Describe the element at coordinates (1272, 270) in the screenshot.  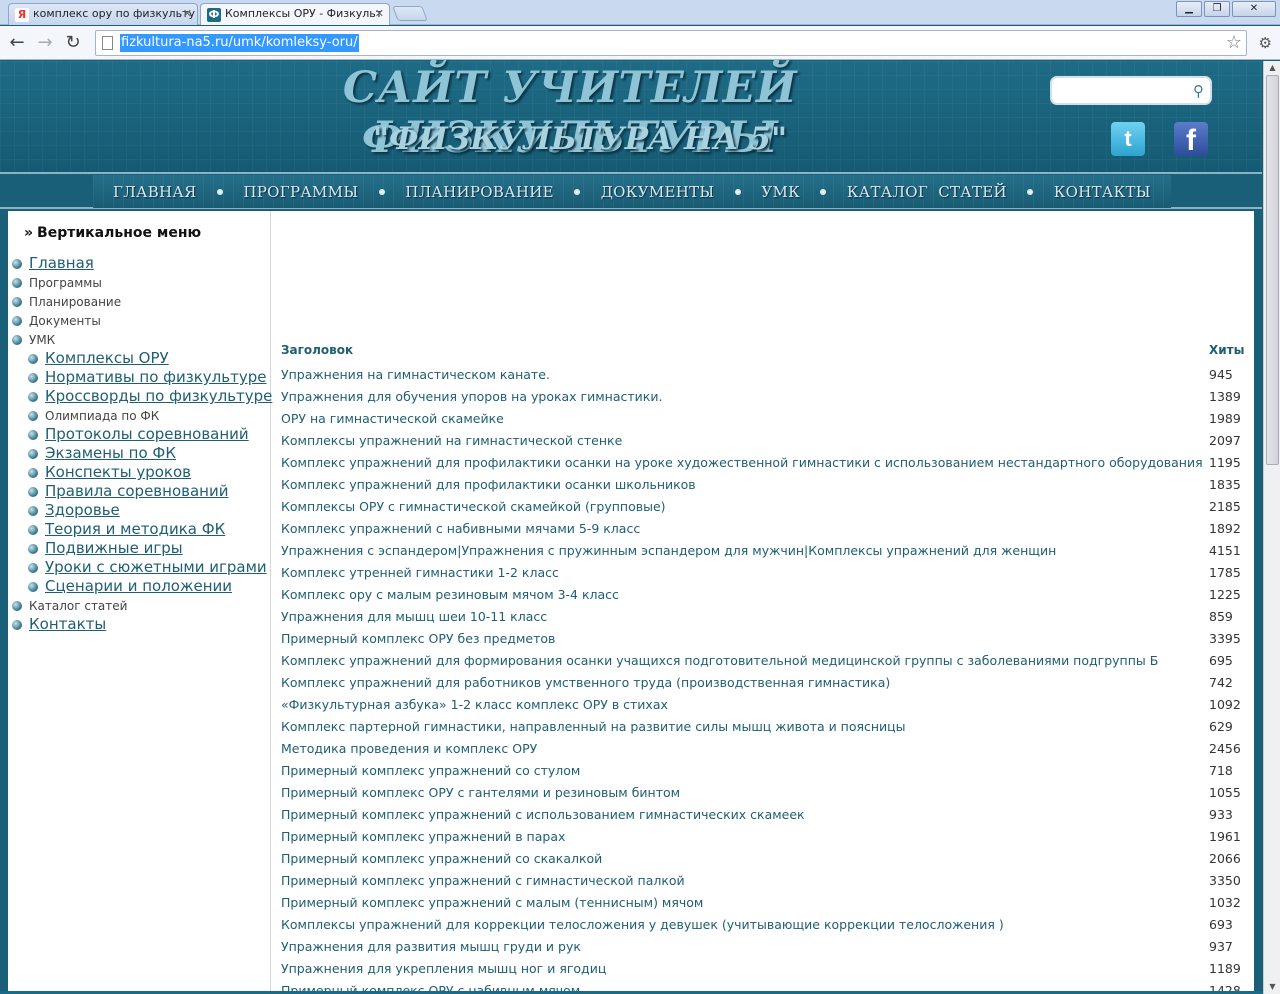
I see `scrollbar-thumb` at that location.